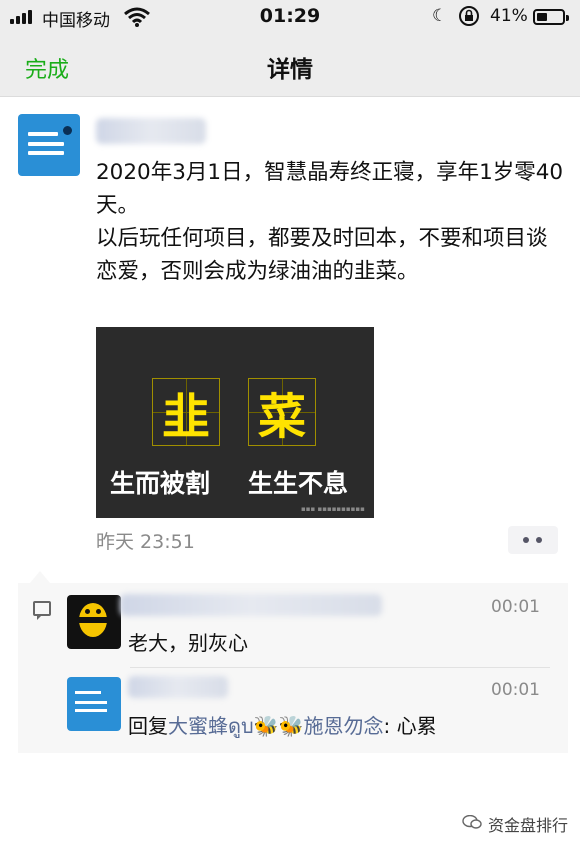 Image resolution: width=580 pixels, height=851 pixels. I want to click on battery-percentage: 41%, so click(509, 16).